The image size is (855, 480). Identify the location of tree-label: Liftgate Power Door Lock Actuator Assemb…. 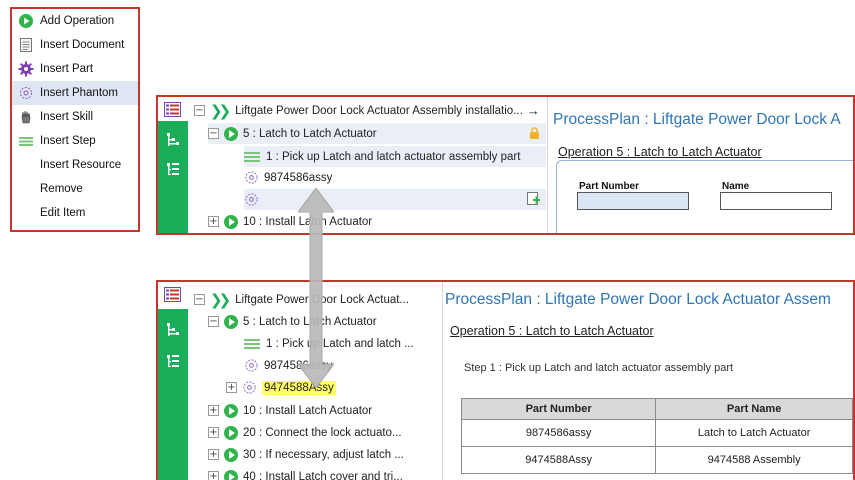
(379, 110).